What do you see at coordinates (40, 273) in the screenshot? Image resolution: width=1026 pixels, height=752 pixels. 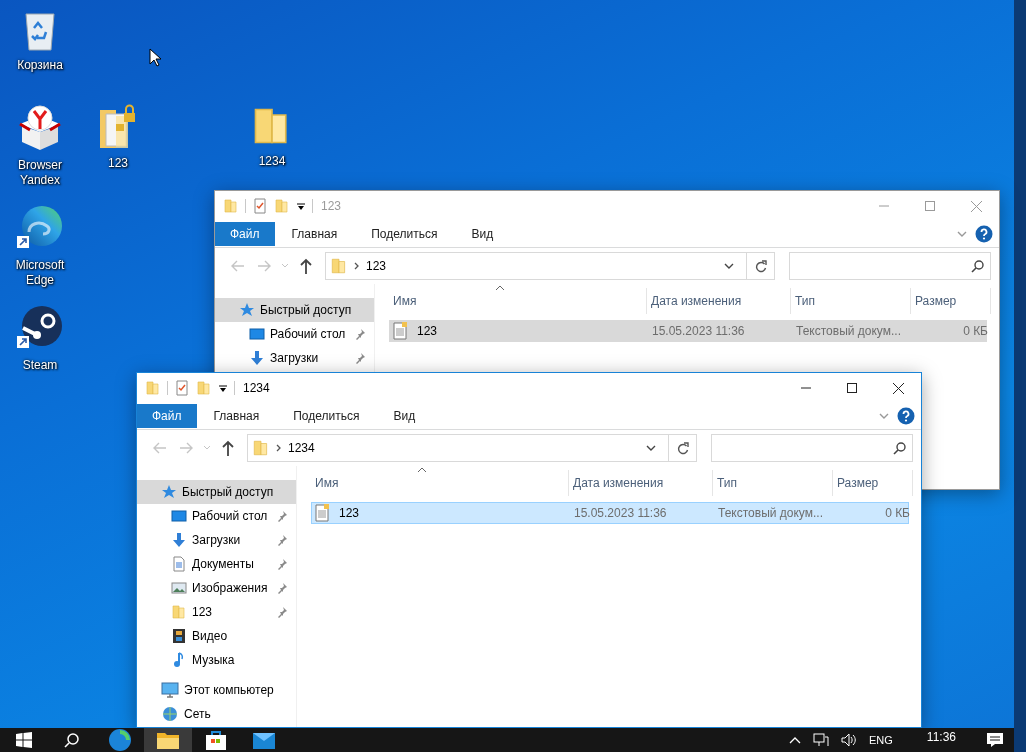 I see `desktop-icon-label: Microsoft Edge` at bounding box center [40, 273].